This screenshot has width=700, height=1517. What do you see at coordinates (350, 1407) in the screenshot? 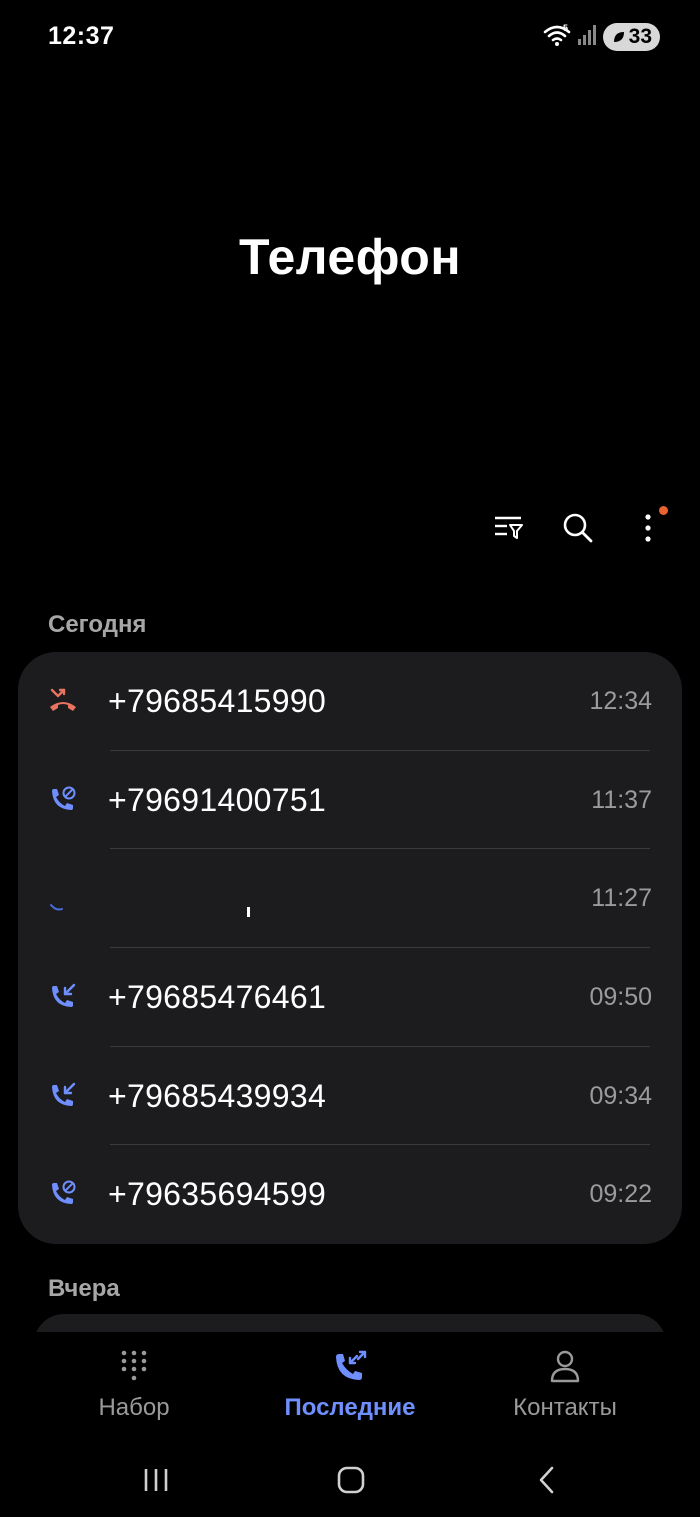
I see `nav-label: Последние` at bounding box center [350, 1407].